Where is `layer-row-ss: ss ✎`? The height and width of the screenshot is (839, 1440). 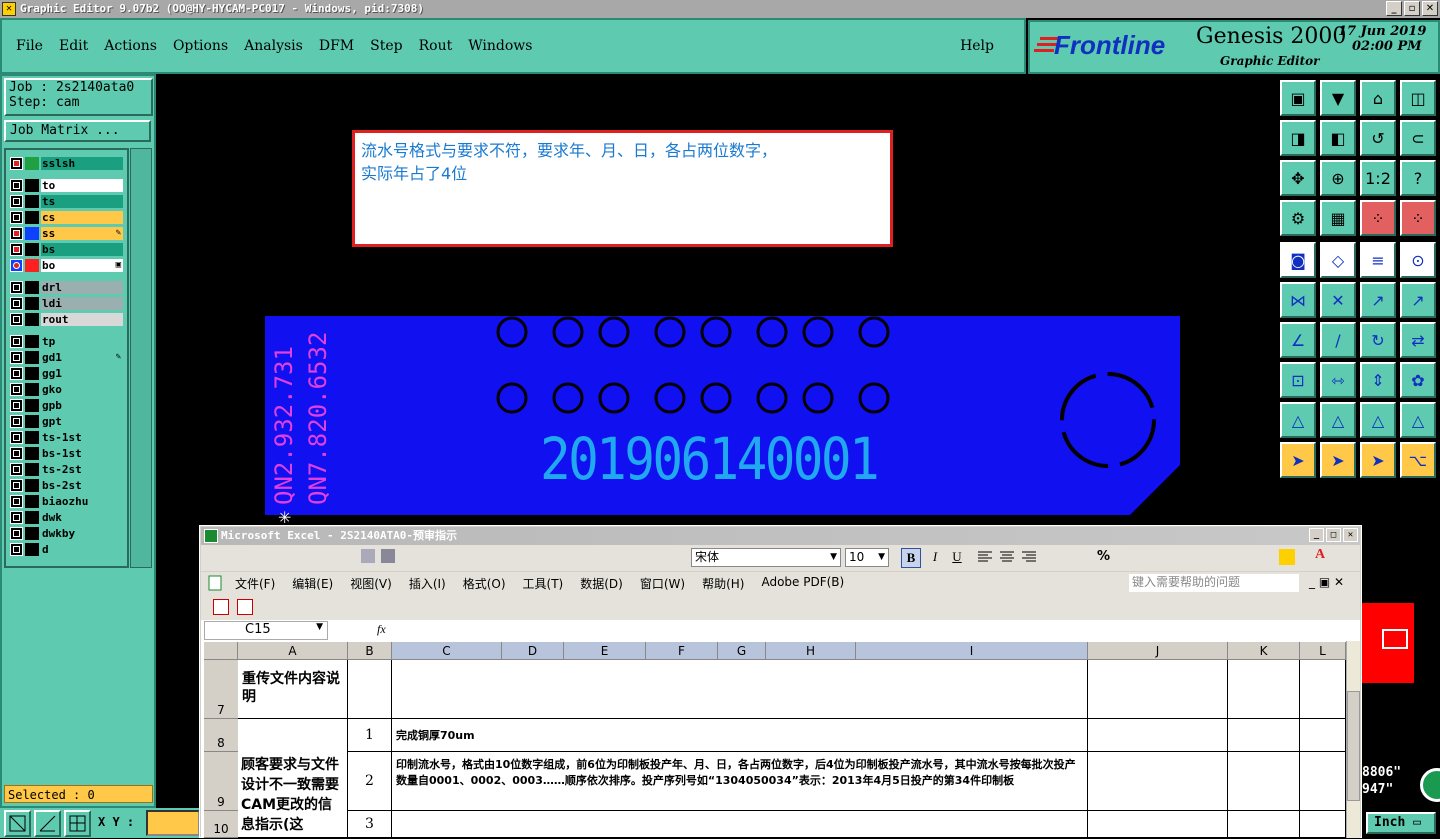
layer-row-ss: ss ✎ is located at coordinates (66, 233).